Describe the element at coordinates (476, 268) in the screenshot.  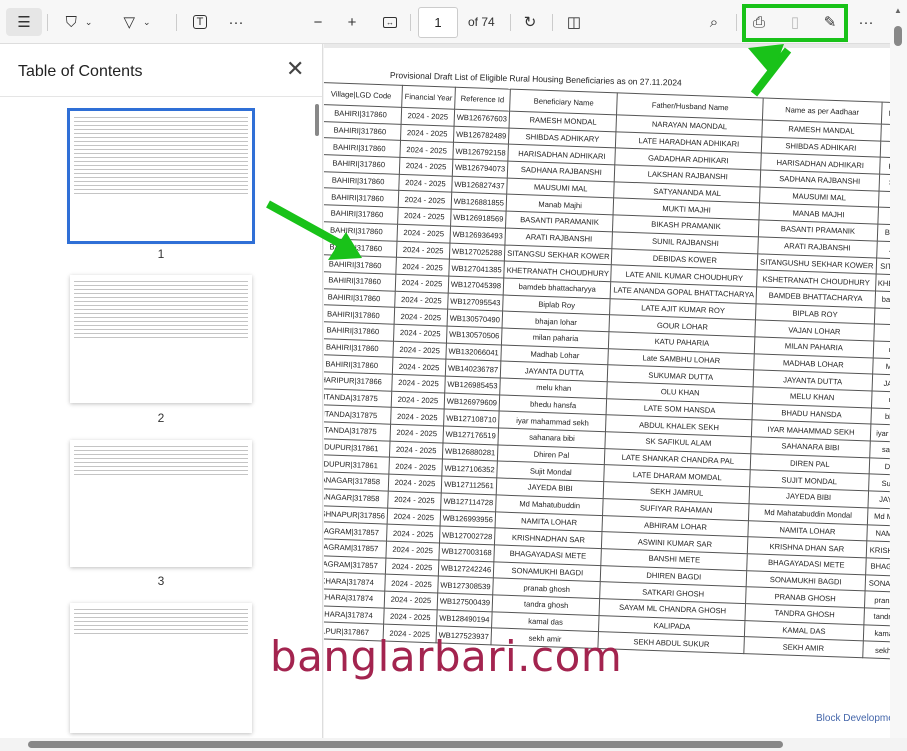
I see `table-cell: WB127041385` at that location.